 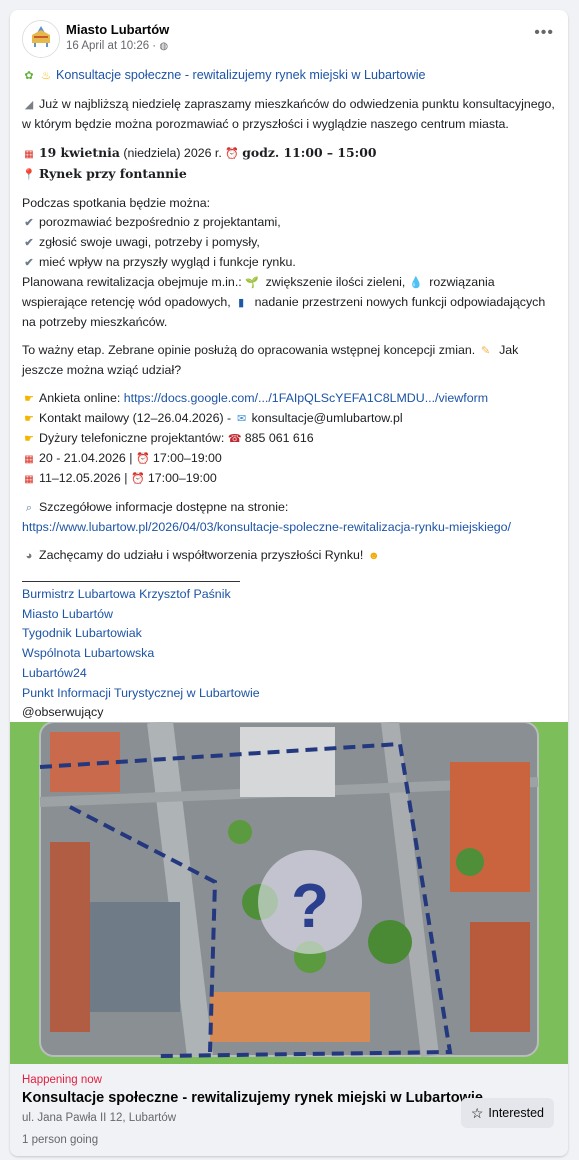 I want to click on telephone-icon: ☎, so click(x=234, y=439).